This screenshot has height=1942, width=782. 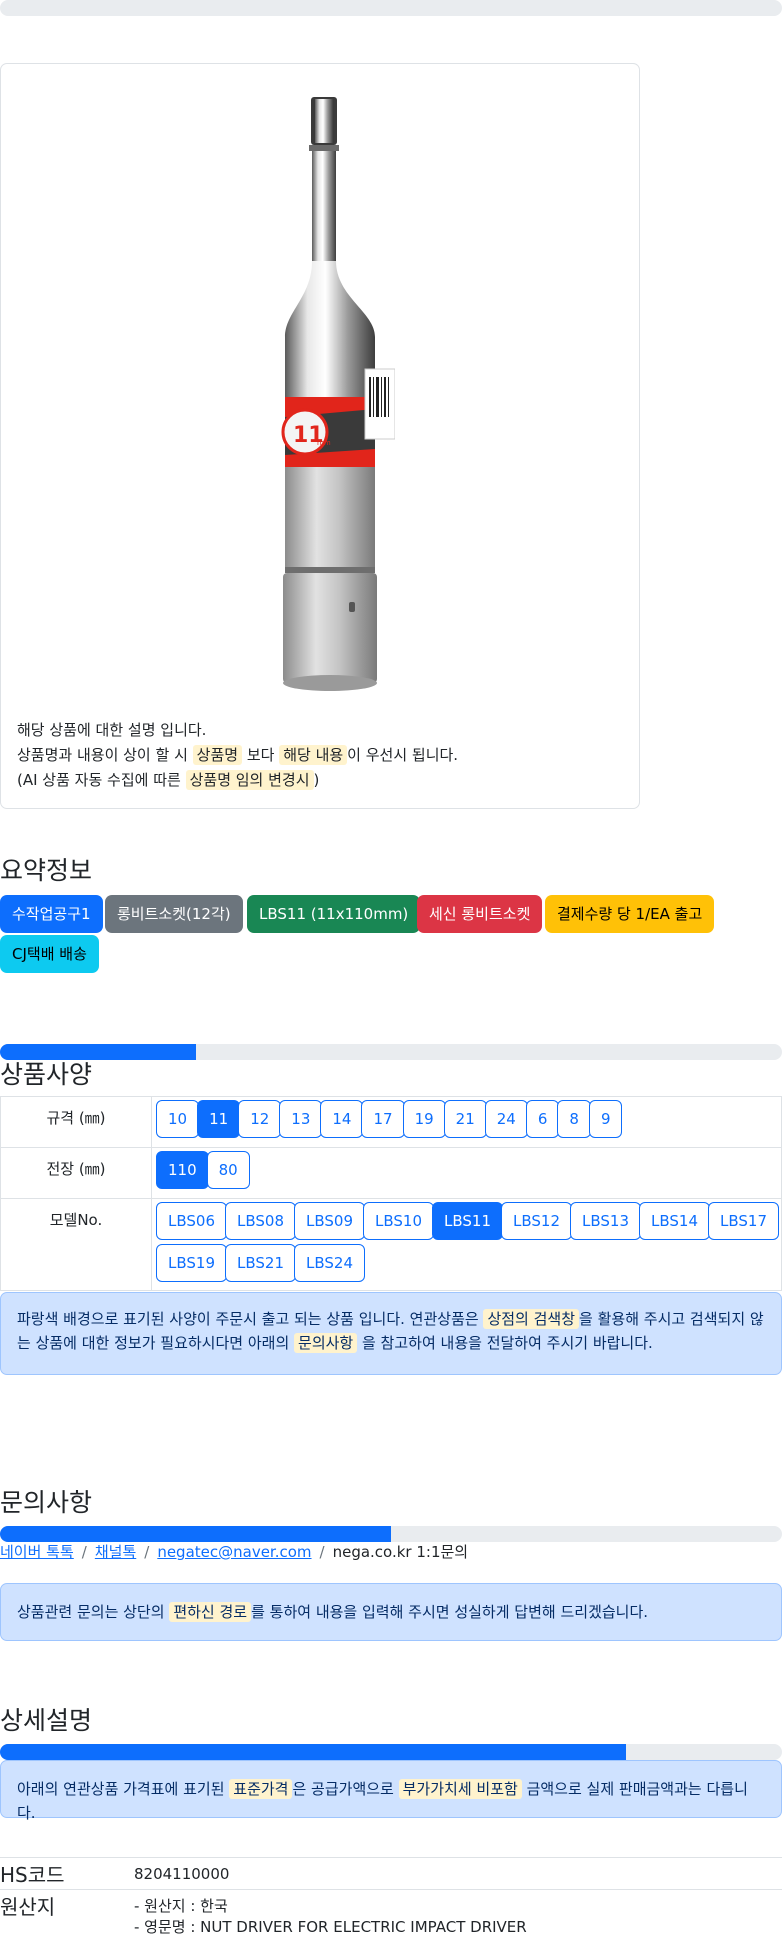 What do you see at coordinates (313, 1752) in the screenshot?
I see `detail-progress-fill` at bounding box center [313, 1752].